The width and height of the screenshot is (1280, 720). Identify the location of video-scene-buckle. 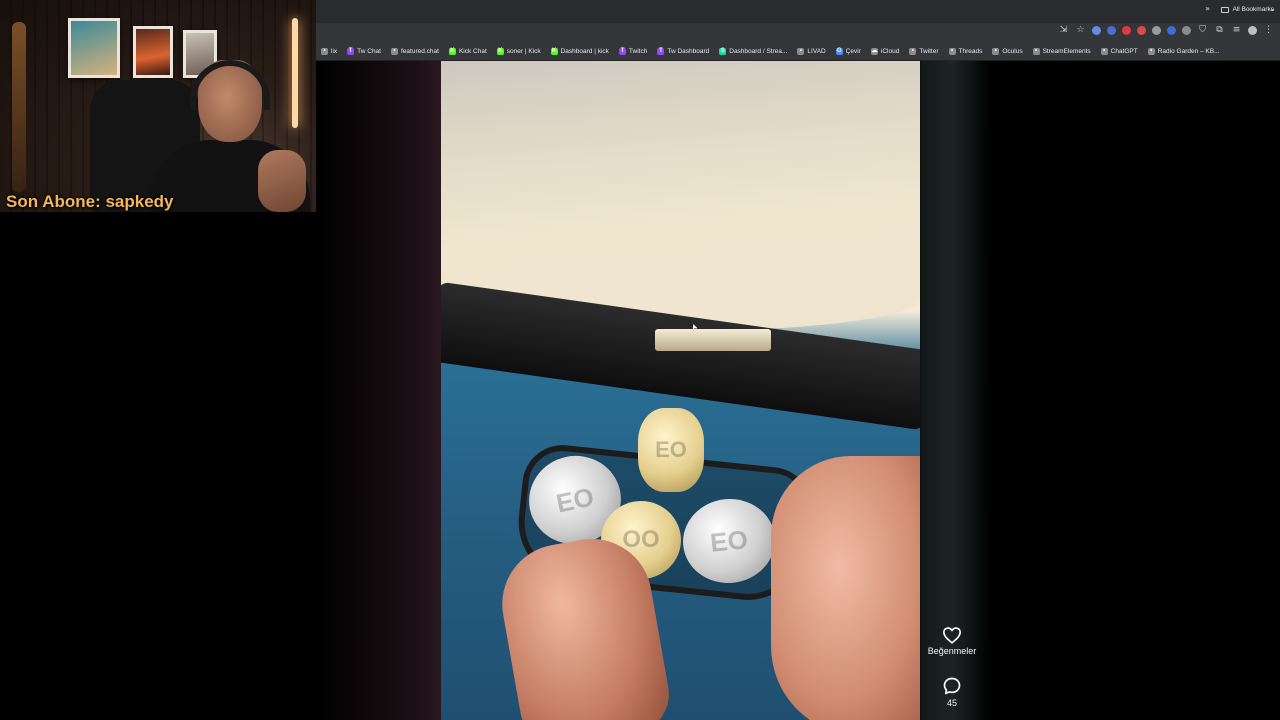
(713, 340).